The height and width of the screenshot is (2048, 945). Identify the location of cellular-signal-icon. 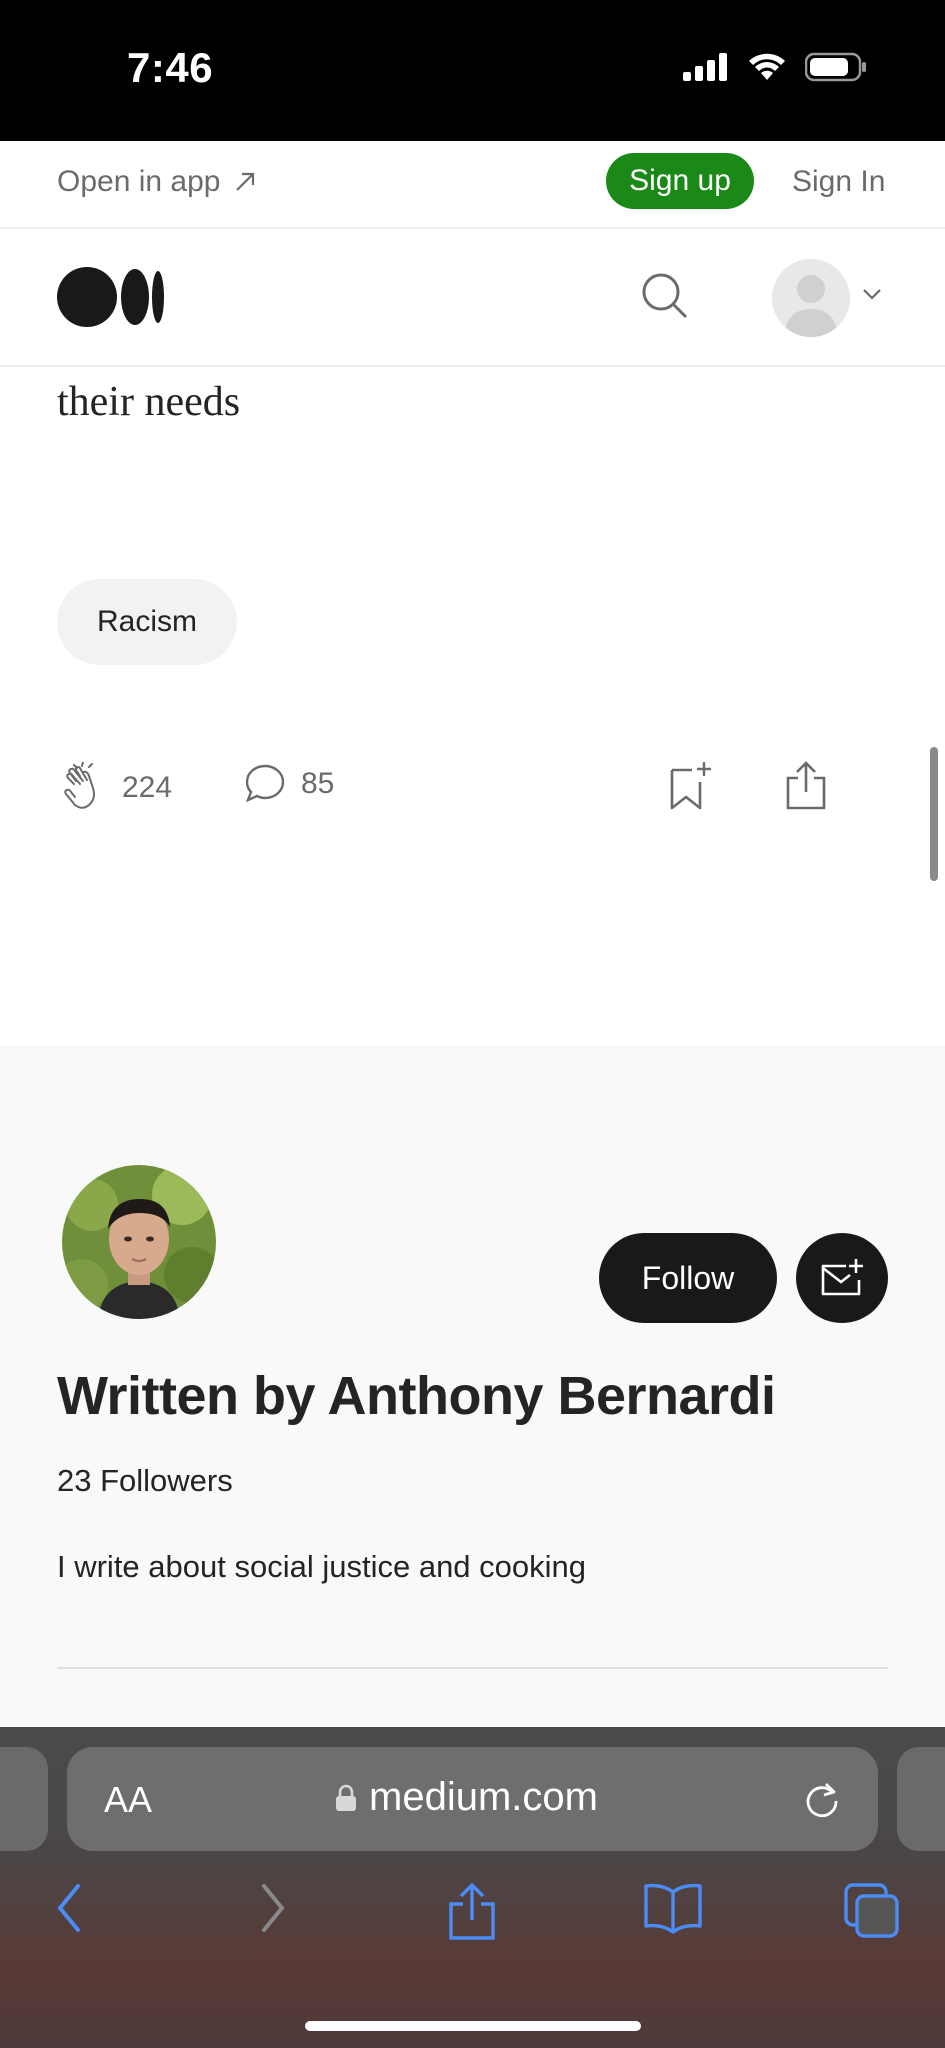
(705, 67).